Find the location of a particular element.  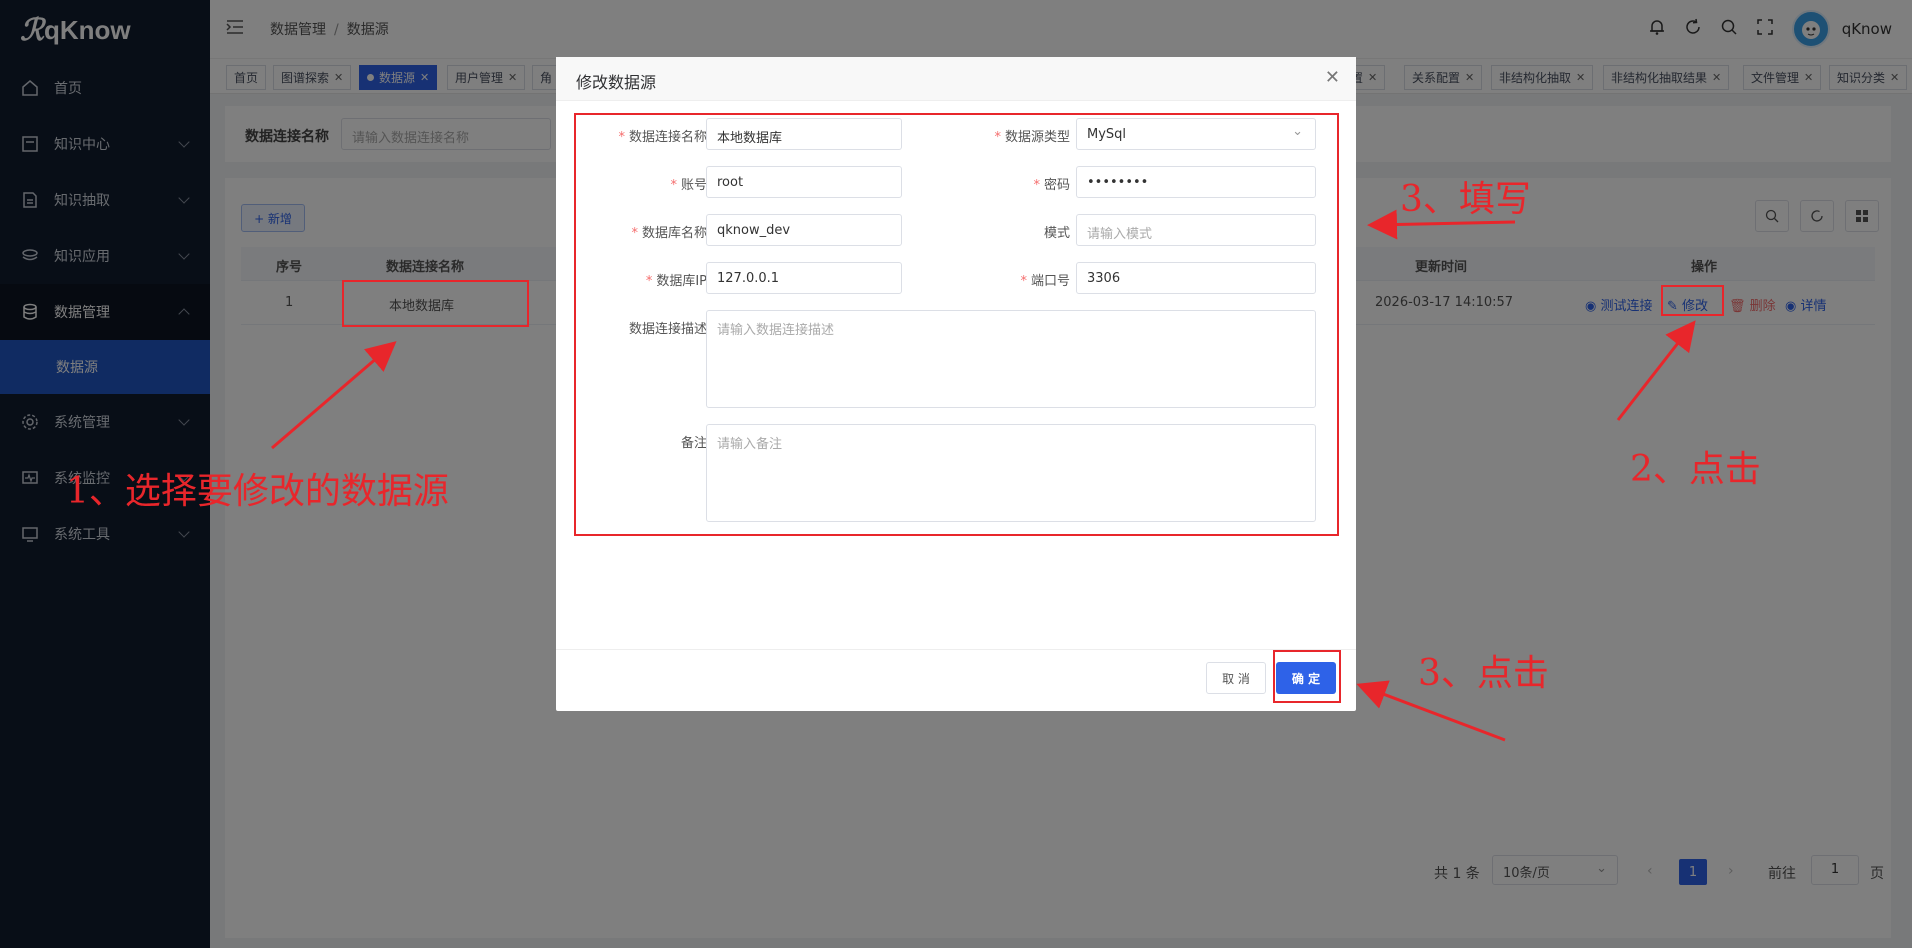

arrow-step1 is located at coordinates (334, 395).